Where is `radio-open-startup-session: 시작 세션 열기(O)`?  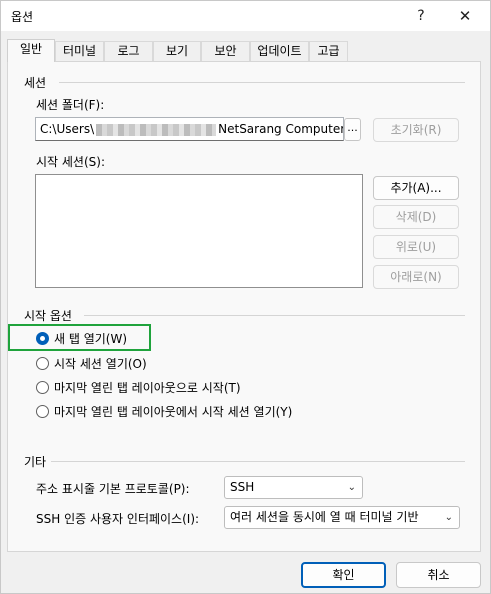 radio-open-startup-session: 시작 세션 열기(O) is located at coordinates (91, 363).